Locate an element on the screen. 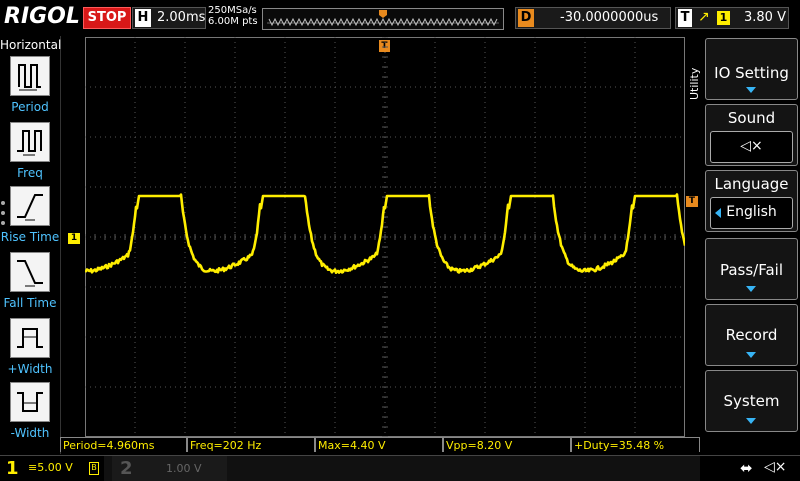  language-value: English is located at coordinates (751, 212).